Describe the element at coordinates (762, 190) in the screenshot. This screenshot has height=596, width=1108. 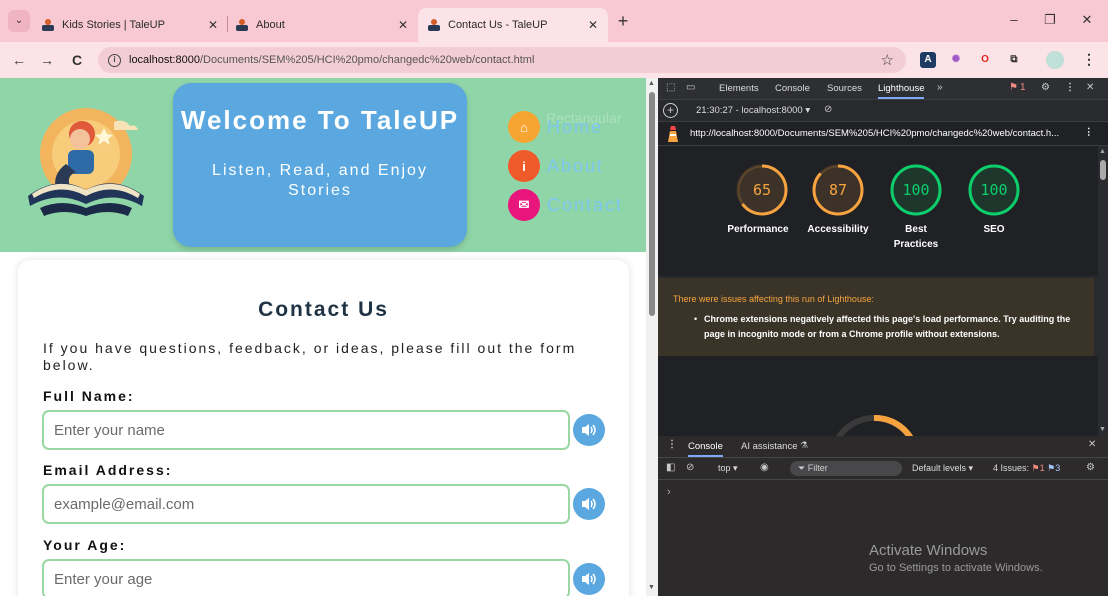
I see `score-gauge-performance: 65` at that location.